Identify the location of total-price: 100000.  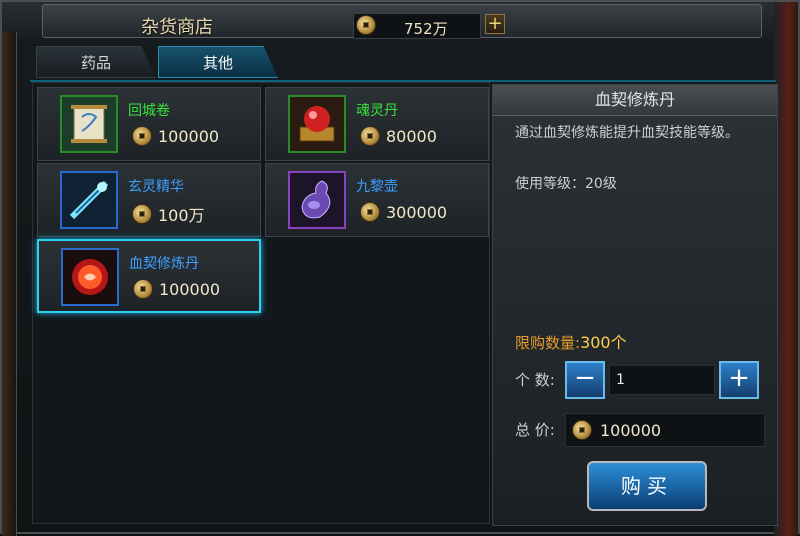
(665, 430).